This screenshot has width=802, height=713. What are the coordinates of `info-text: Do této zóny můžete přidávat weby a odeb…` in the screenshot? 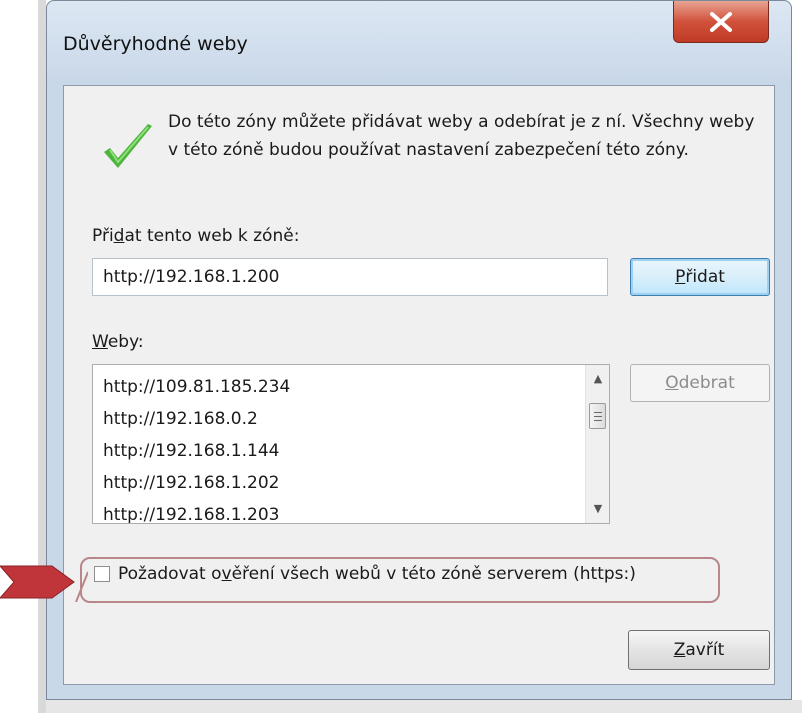 It's located at (461, 136).